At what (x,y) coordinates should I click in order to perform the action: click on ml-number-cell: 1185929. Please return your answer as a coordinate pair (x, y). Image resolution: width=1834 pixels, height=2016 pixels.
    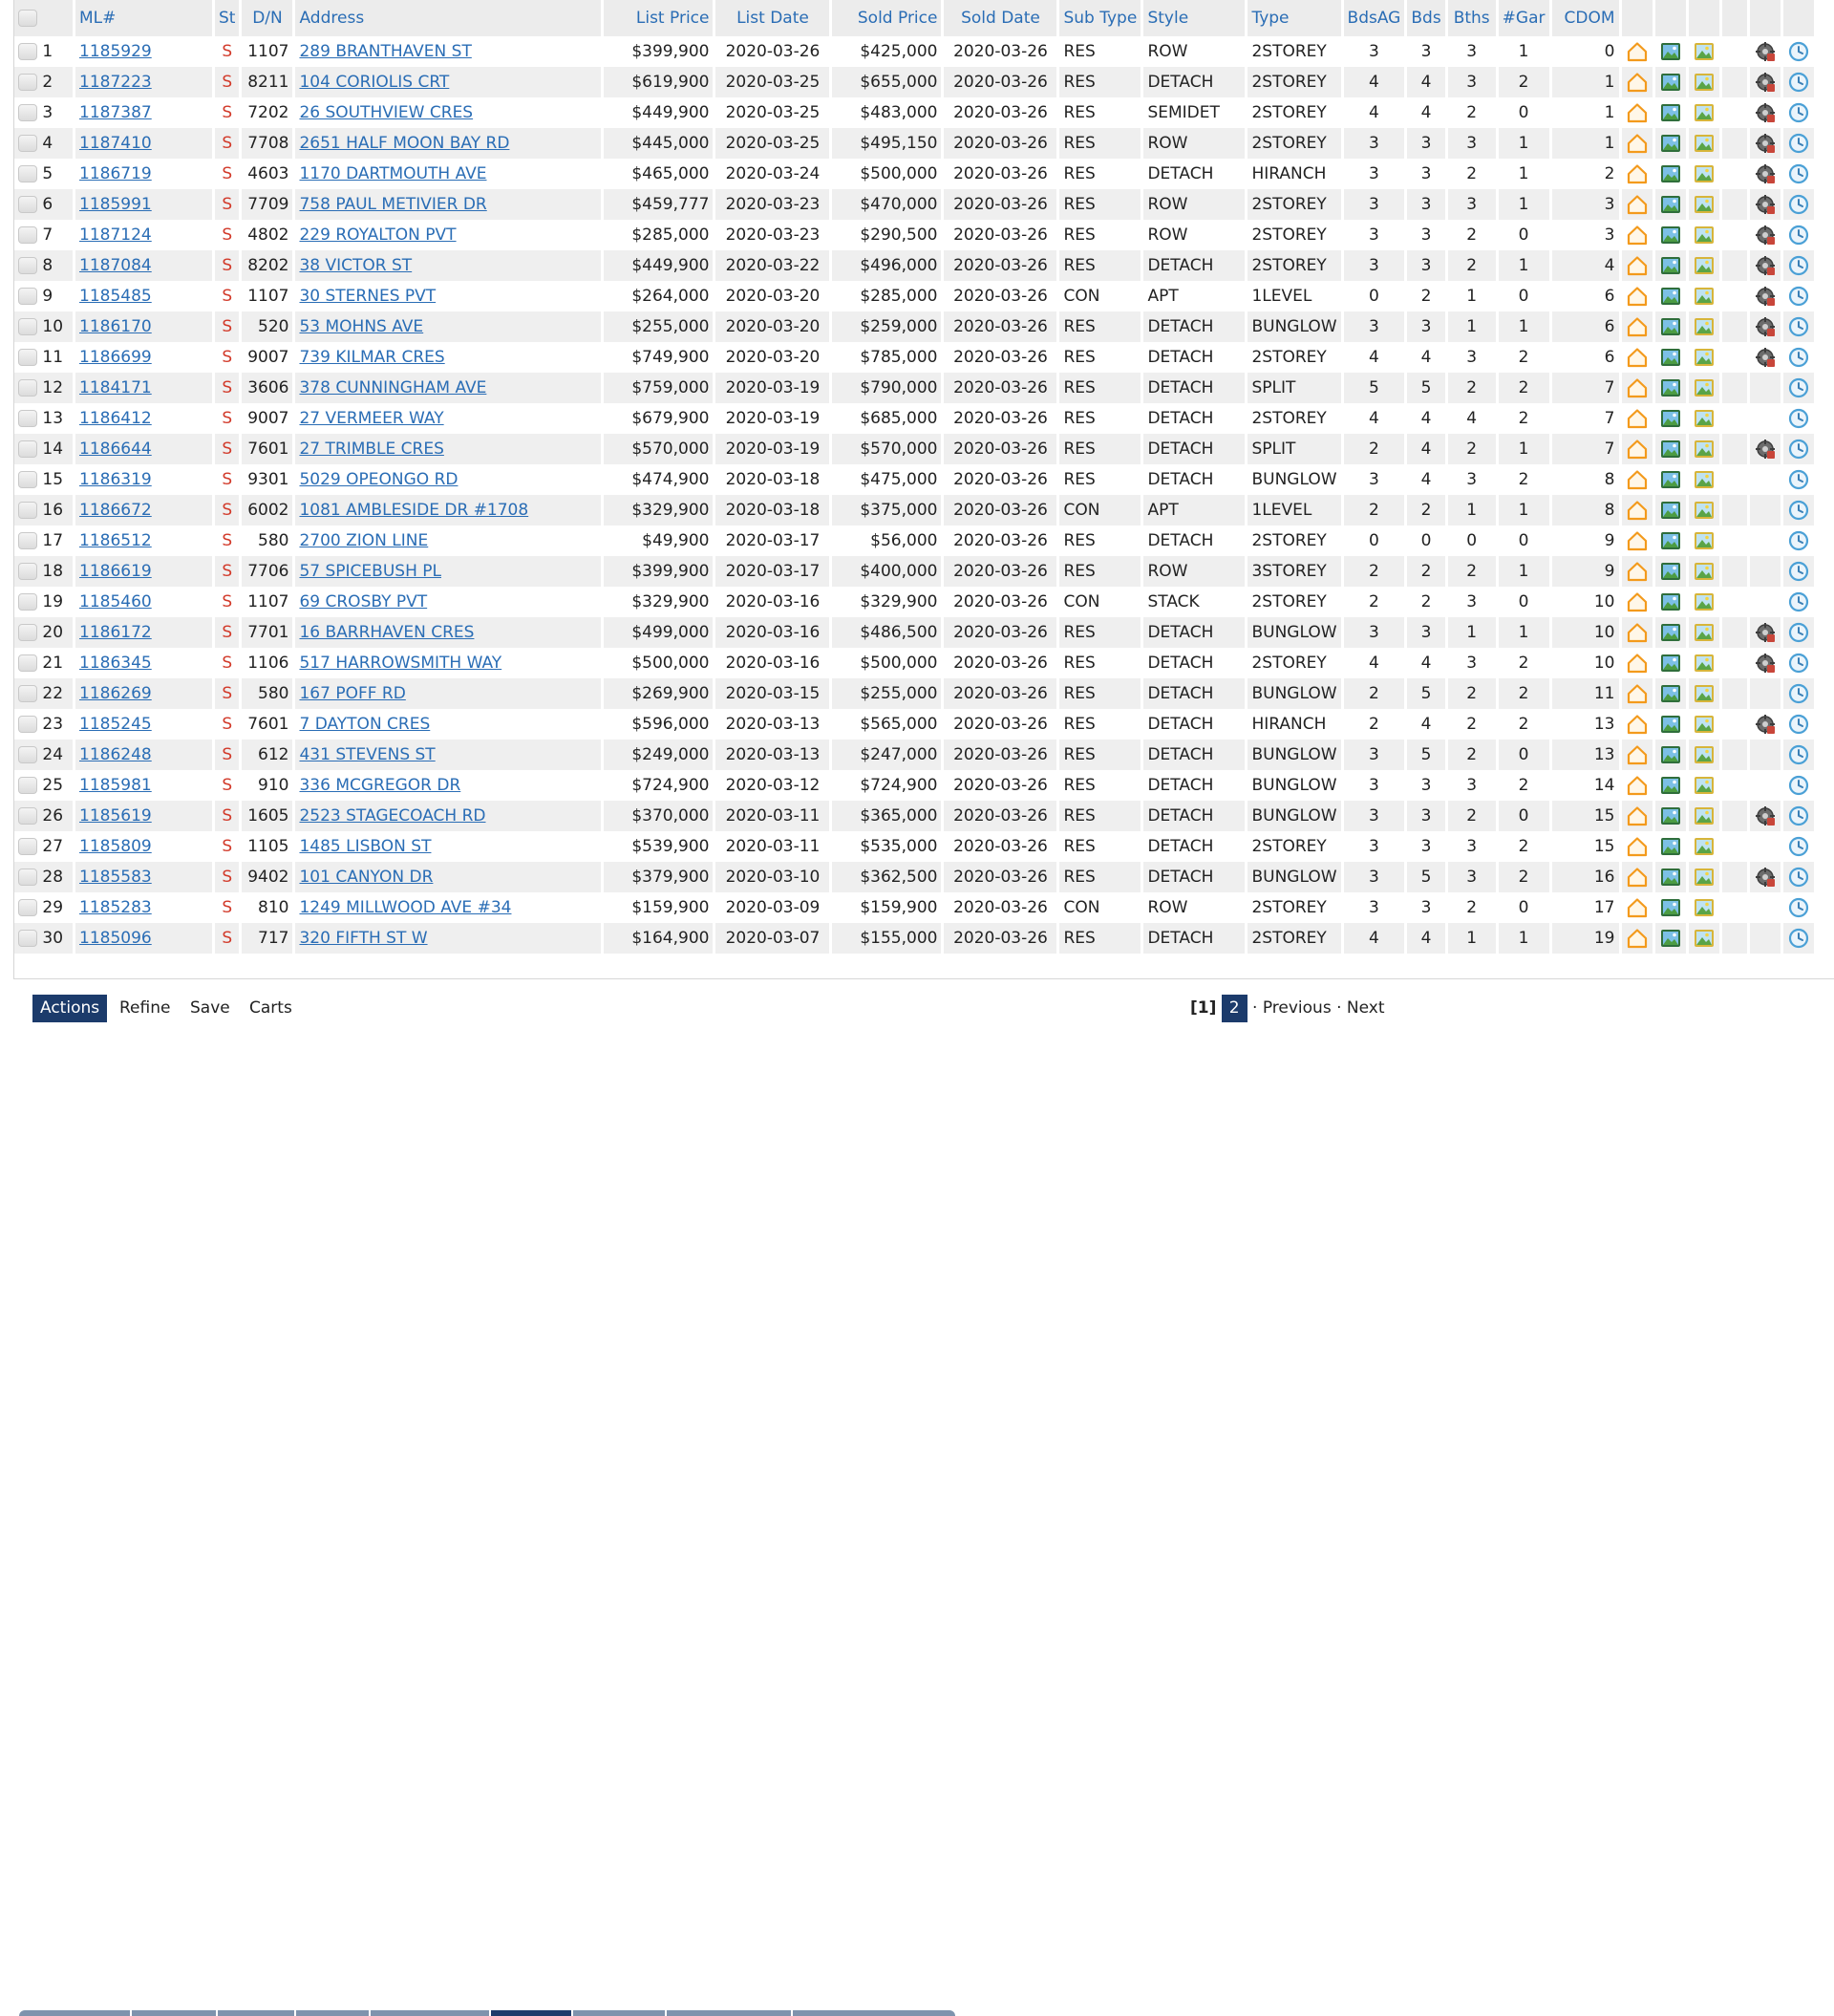
    Looking at the image, I should click on (145, 51).